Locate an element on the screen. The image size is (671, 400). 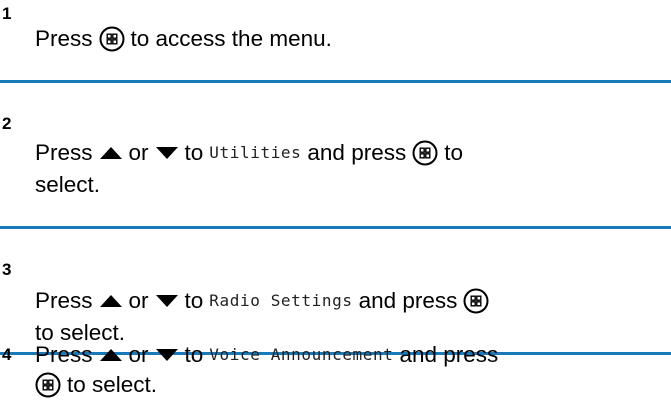
step-3-or-text: or is located at coordinates (138, 300).